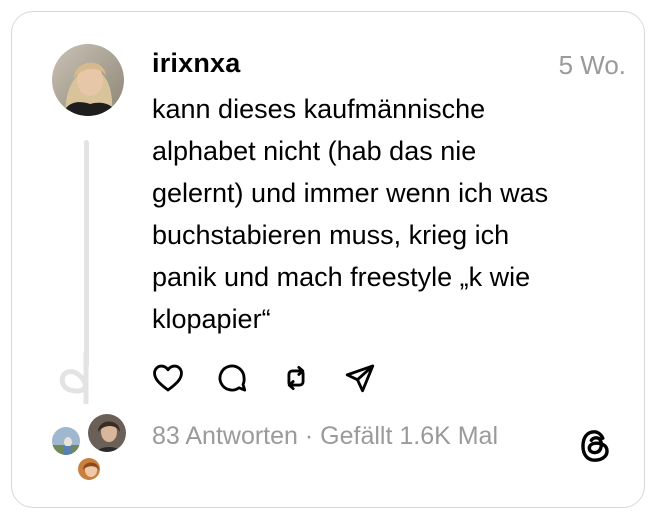 The width and height of the screenshot is (660, 524). I want to click on post-timestamp: 5 Wo., so click(592, 65).